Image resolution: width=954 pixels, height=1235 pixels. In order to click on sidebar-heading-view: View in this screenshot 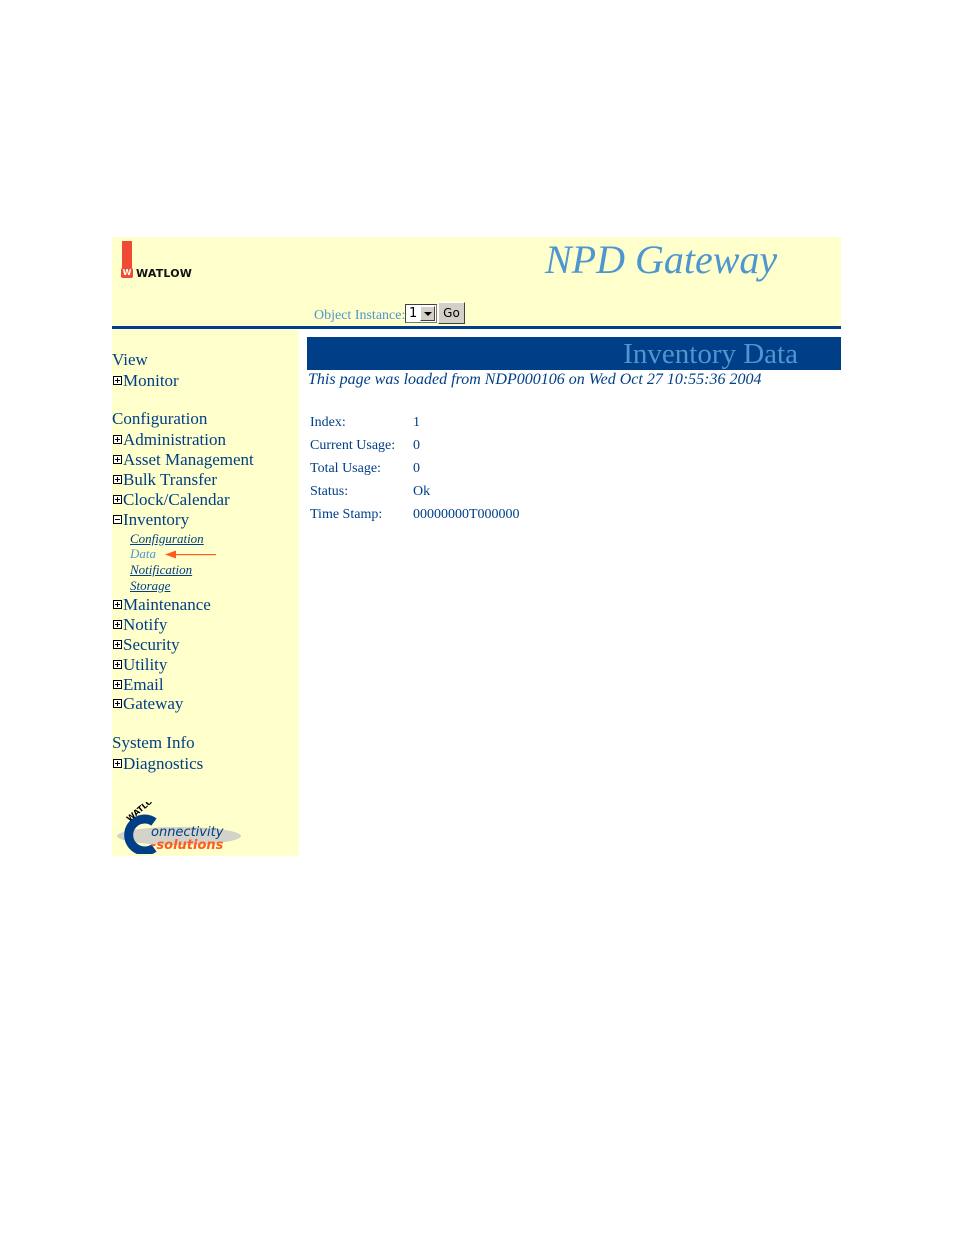, I will do `click(130, 360)`.